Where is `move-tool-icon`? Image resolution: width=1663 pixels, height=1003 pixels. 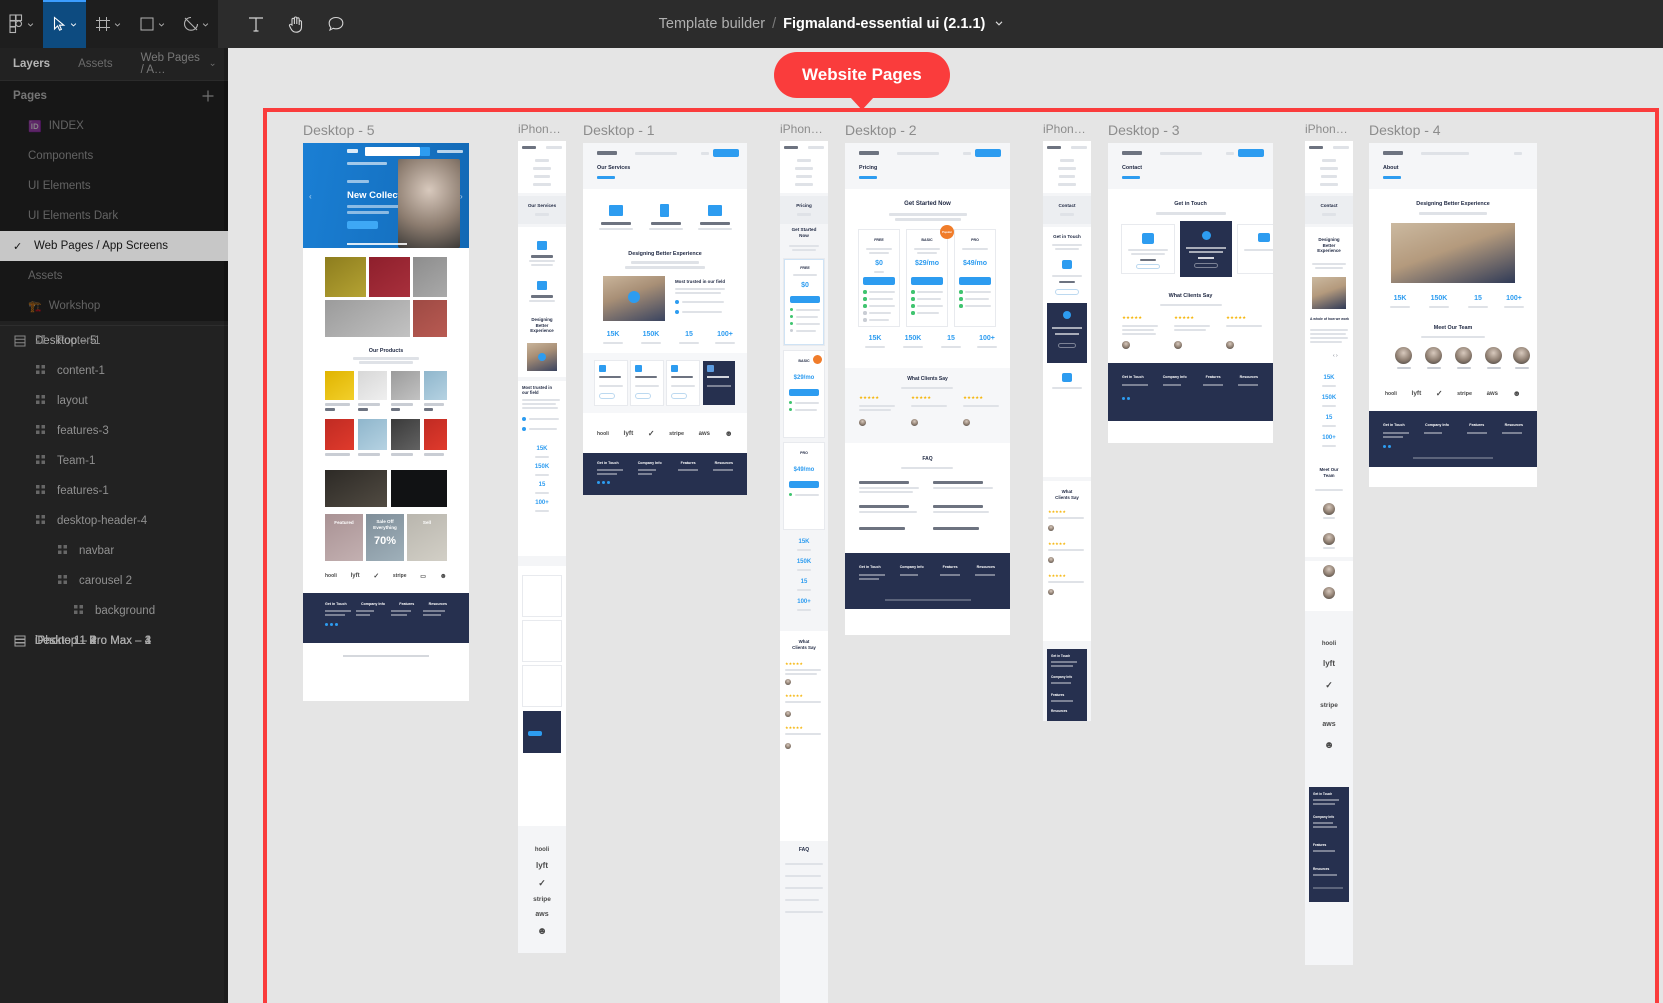 move-tool-icon is located at coordinates (64, 24).